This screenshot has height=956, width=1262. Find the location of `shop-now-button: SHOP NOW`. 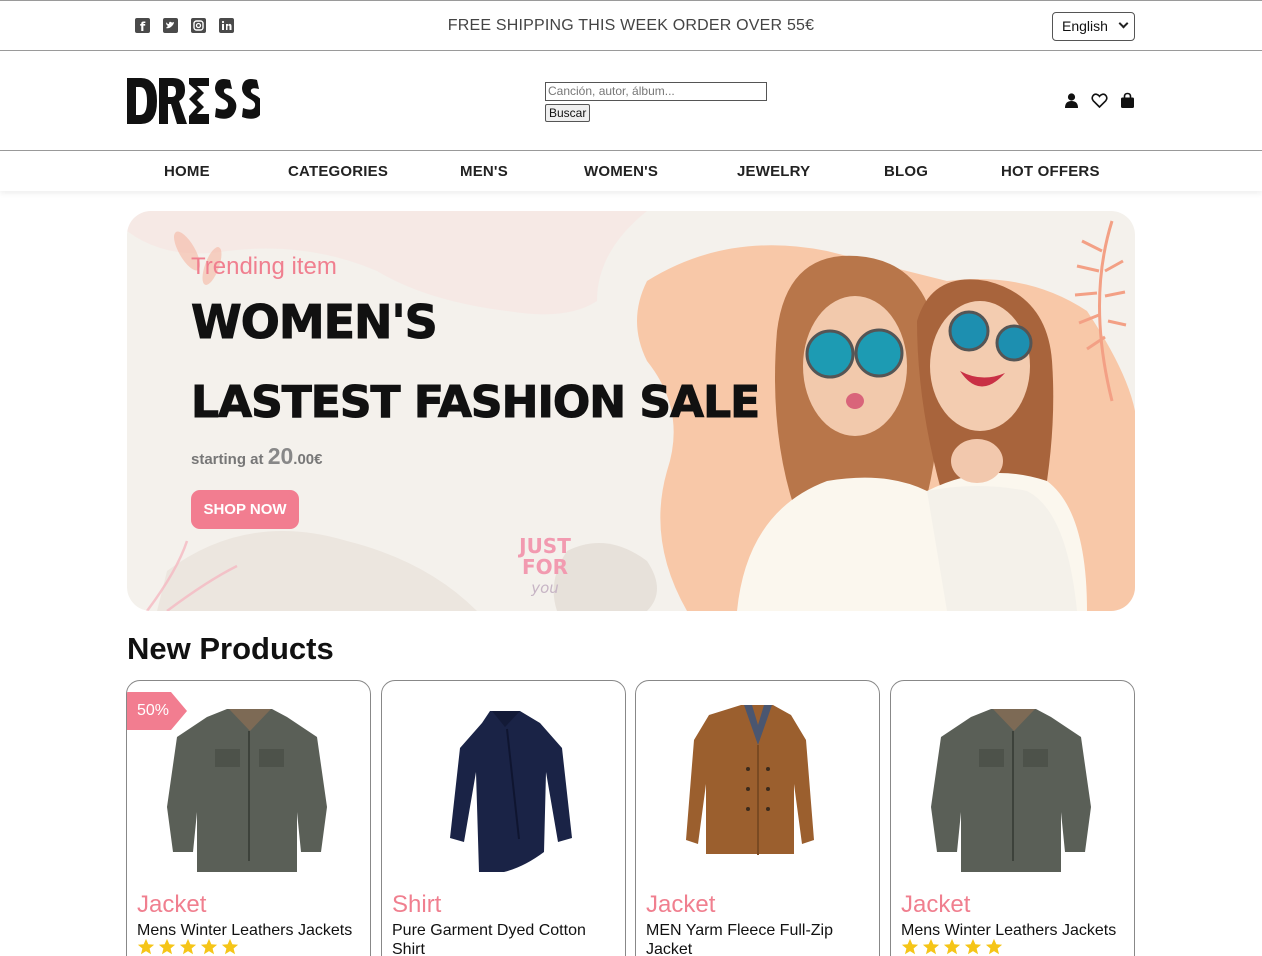

shop-now-button: SHOP NOW is located at coordinates (245, 509).